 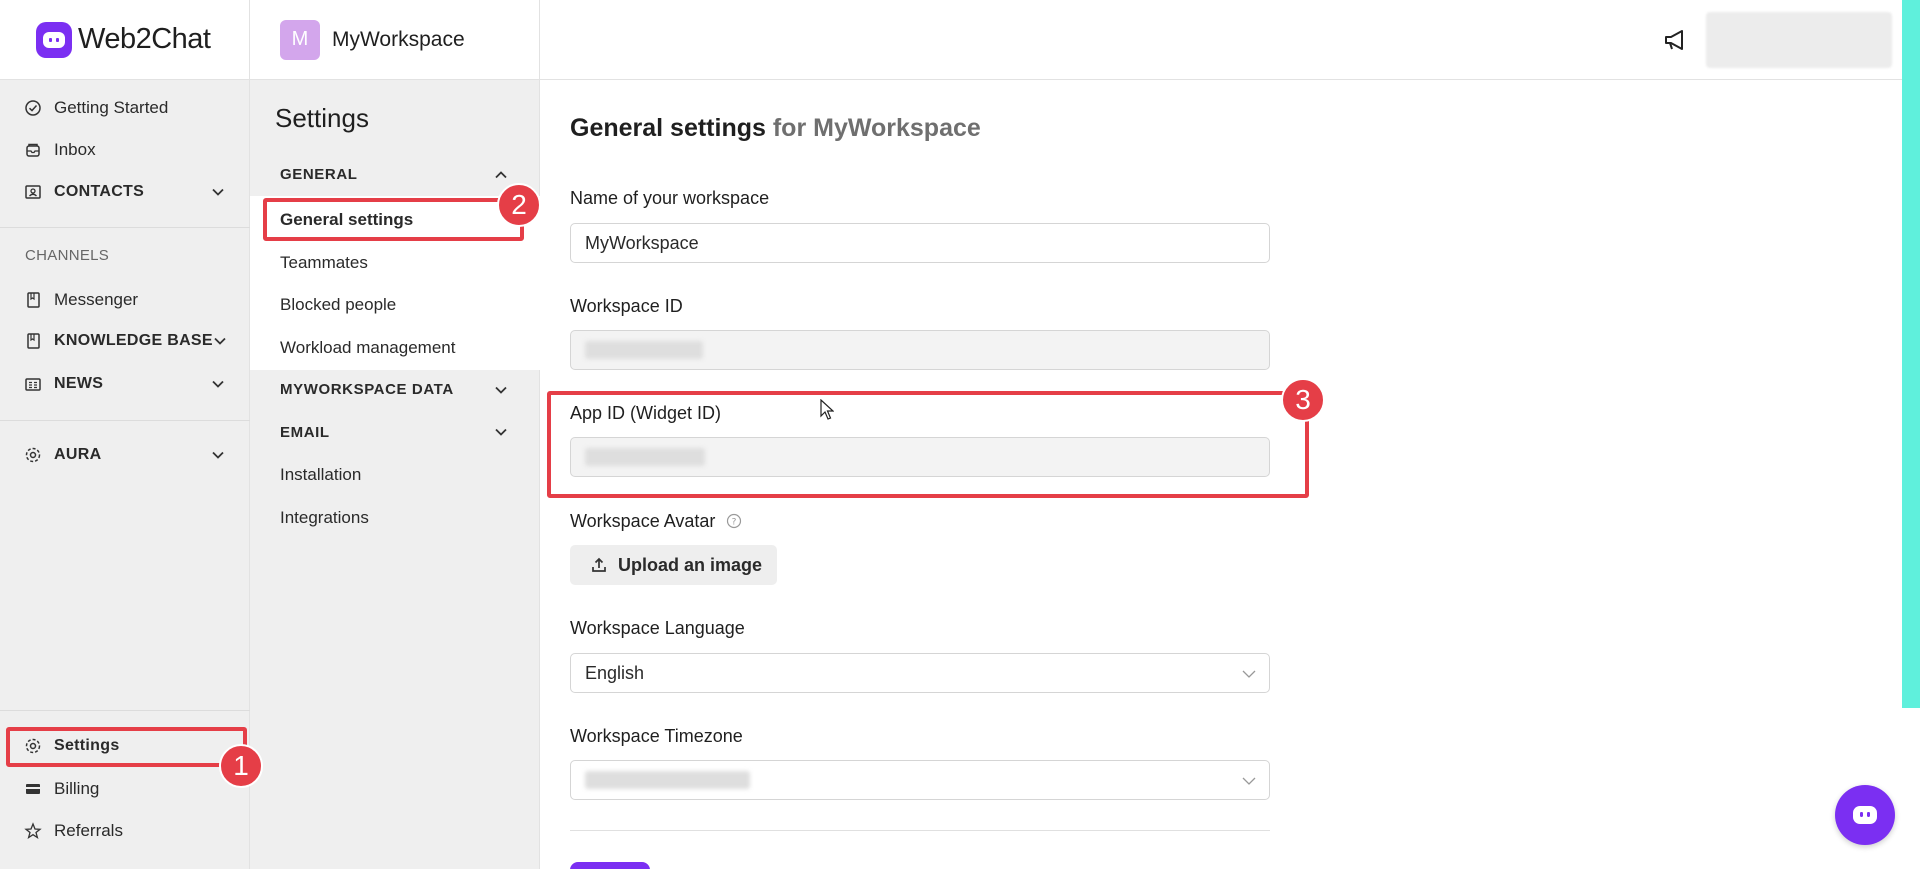 What do you see at coordinates (322, 118) in the screenshot?
I see `settings-title: Settings` at bounding box center [322, 118].